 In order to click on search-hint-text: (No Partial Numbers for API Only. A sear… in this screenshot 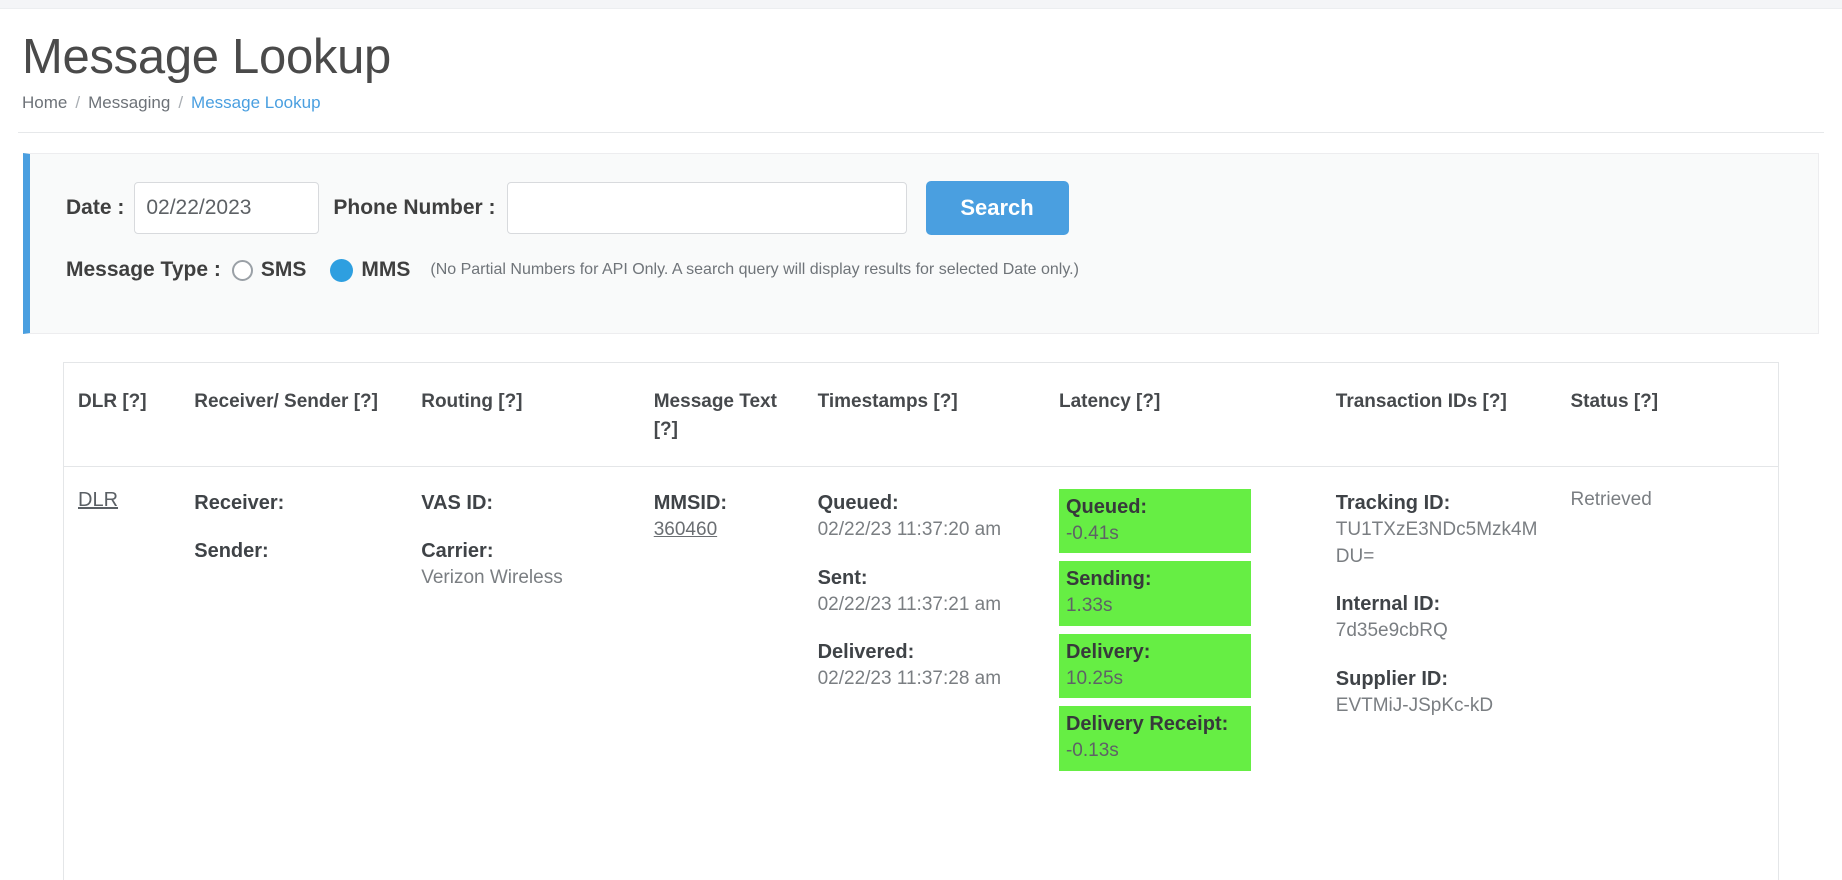, I will do `click(754, 270)`.